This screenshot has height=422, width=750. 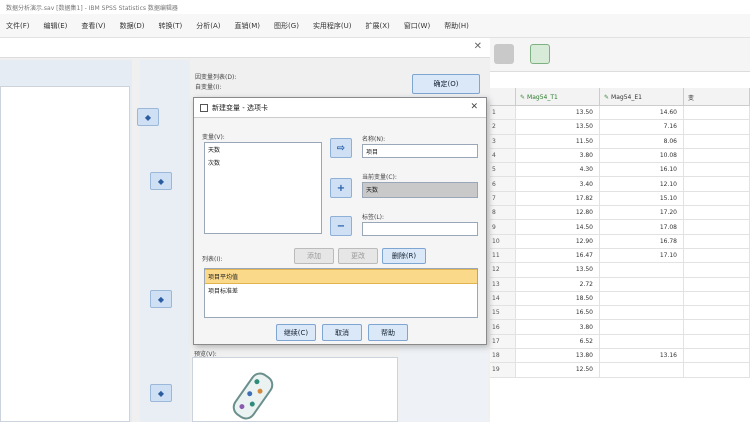 What do you see at coordinates (504, 54) in the screenshot?
I see `toolbar-grid-icon` at bounding box center [504, 54].